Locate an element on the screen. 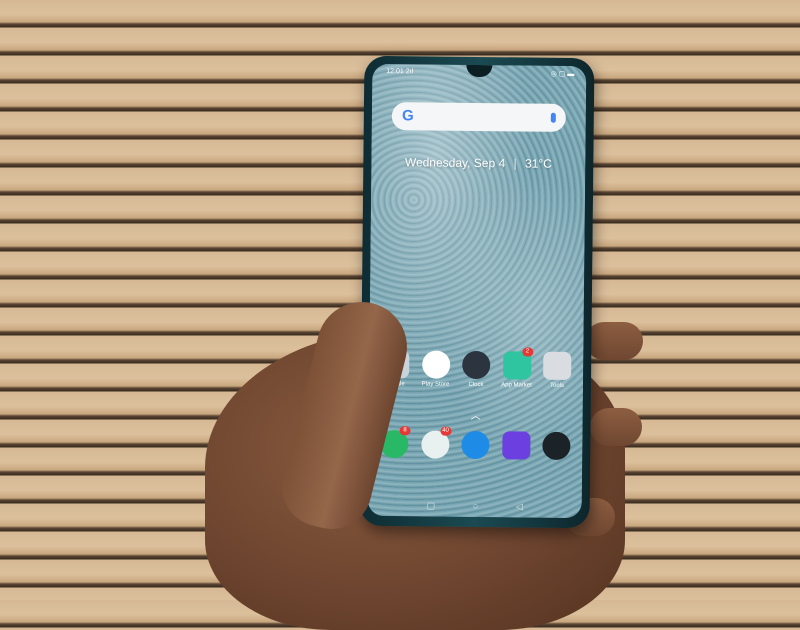  google-search-bar: G is located at coordinates (478, 117).